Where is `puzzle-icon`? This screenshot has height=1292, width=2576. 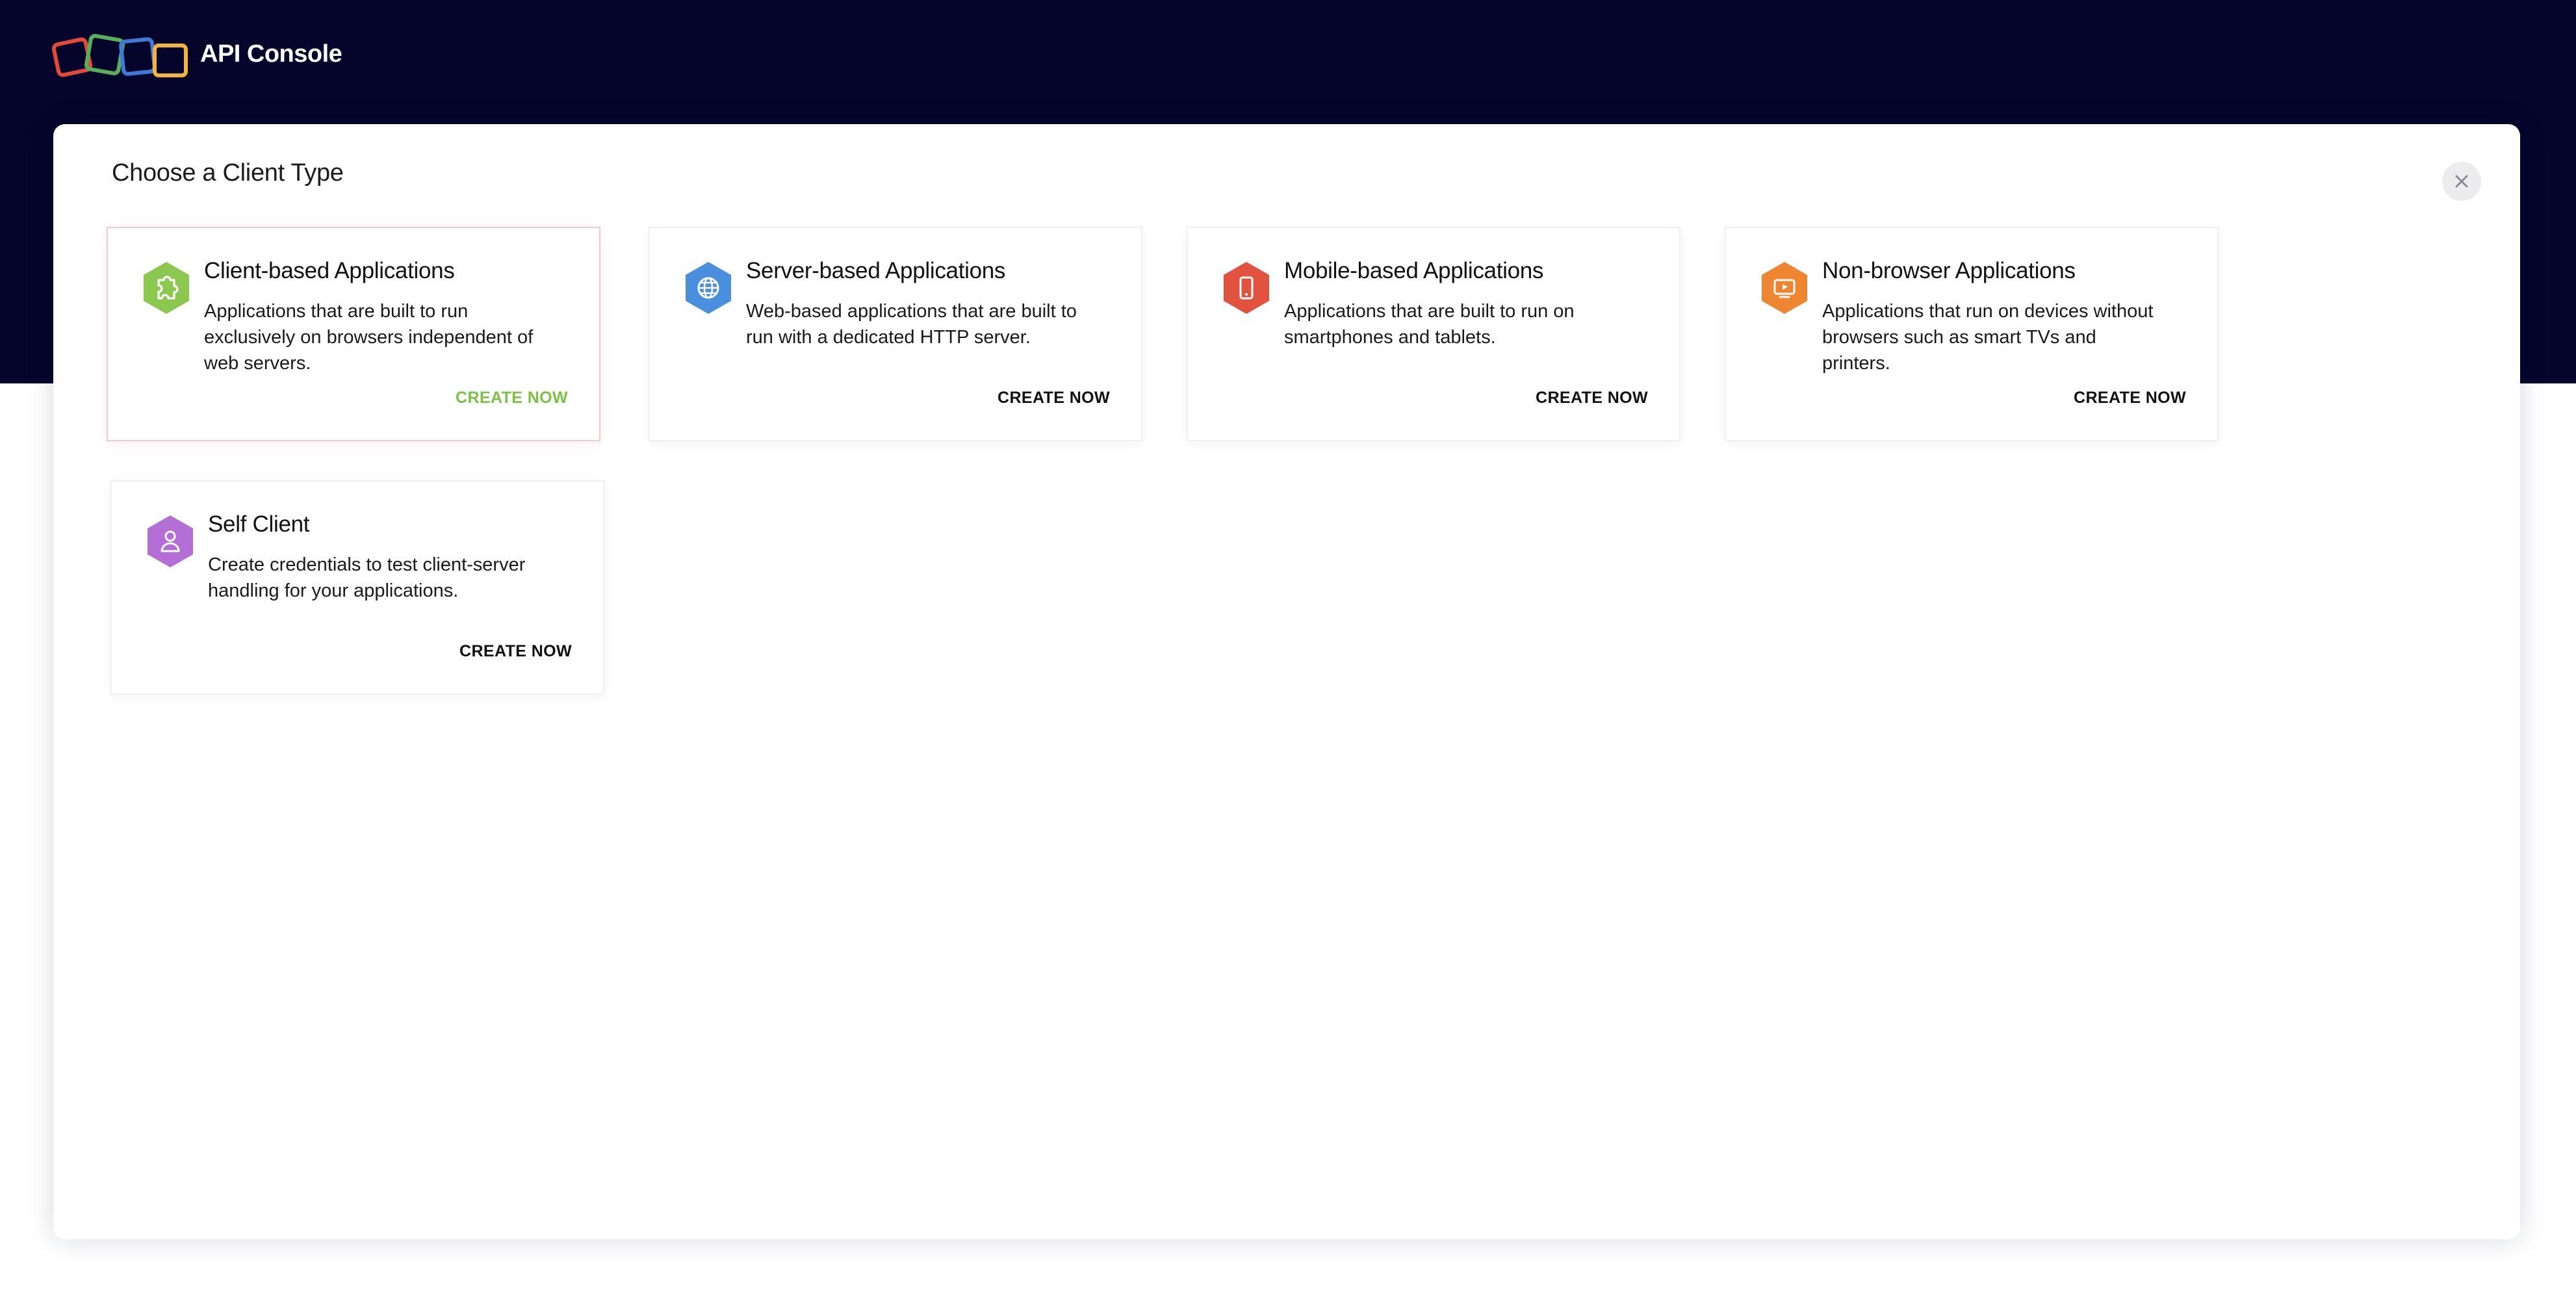 puzzle-icon is located at coordinates (166, 288).